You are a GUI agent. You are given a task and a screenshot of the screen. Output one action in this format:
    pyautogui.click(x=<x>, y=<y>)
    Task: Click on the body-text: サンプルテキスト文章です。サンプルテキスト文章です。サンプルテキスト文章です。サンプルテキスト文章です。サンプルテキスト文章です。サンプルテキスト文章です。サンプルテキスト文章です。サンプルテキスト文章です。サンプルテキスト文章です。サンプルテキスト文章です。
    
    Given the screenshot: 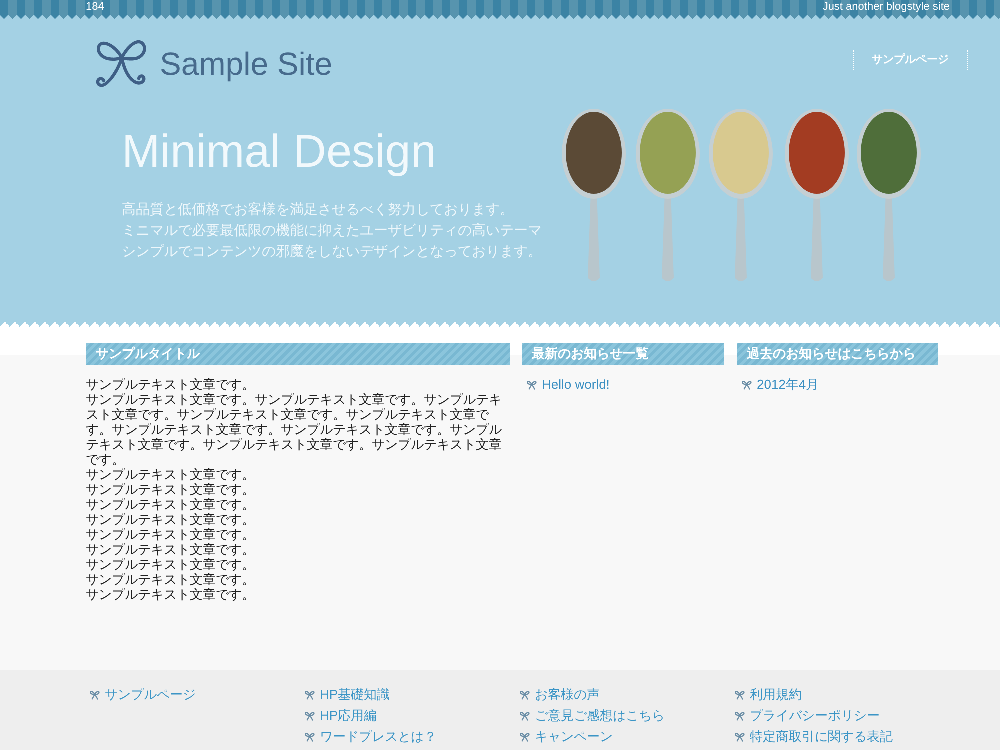 What is the action you would take?
    pyautogui.click(x=294, y=429)
    